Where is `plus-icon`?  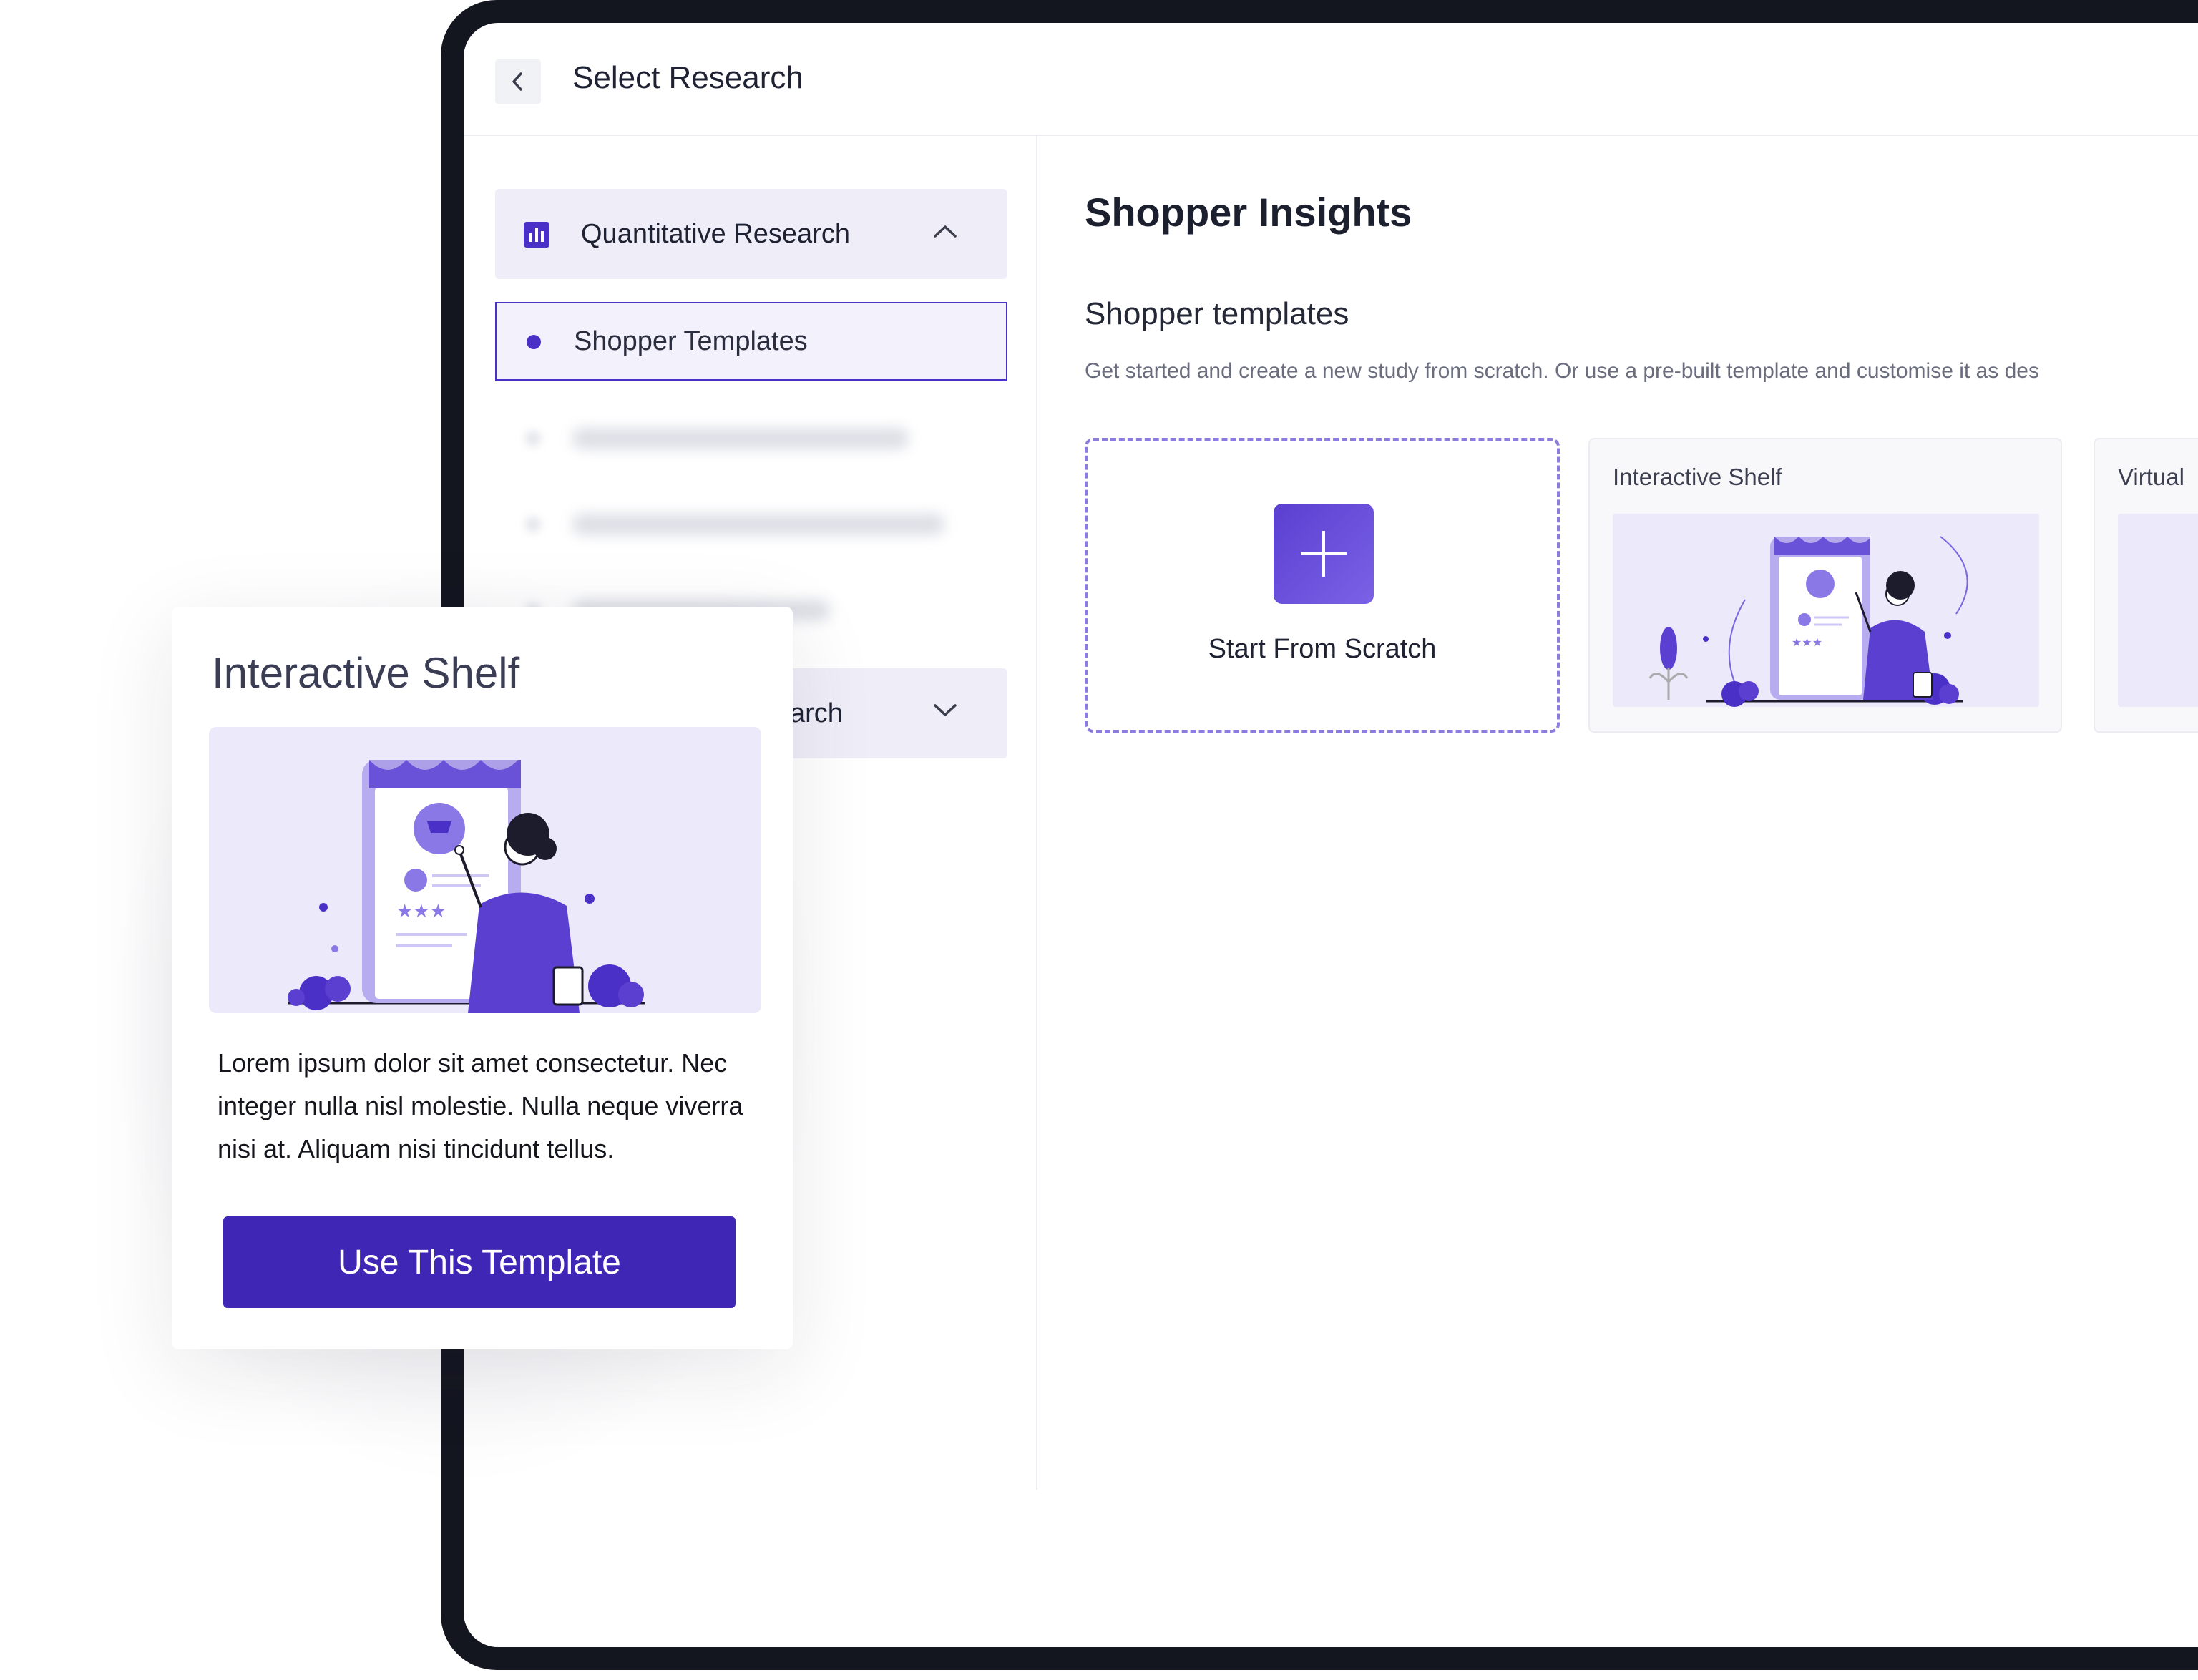 plus-icon is located at coordinates (1324, 554).